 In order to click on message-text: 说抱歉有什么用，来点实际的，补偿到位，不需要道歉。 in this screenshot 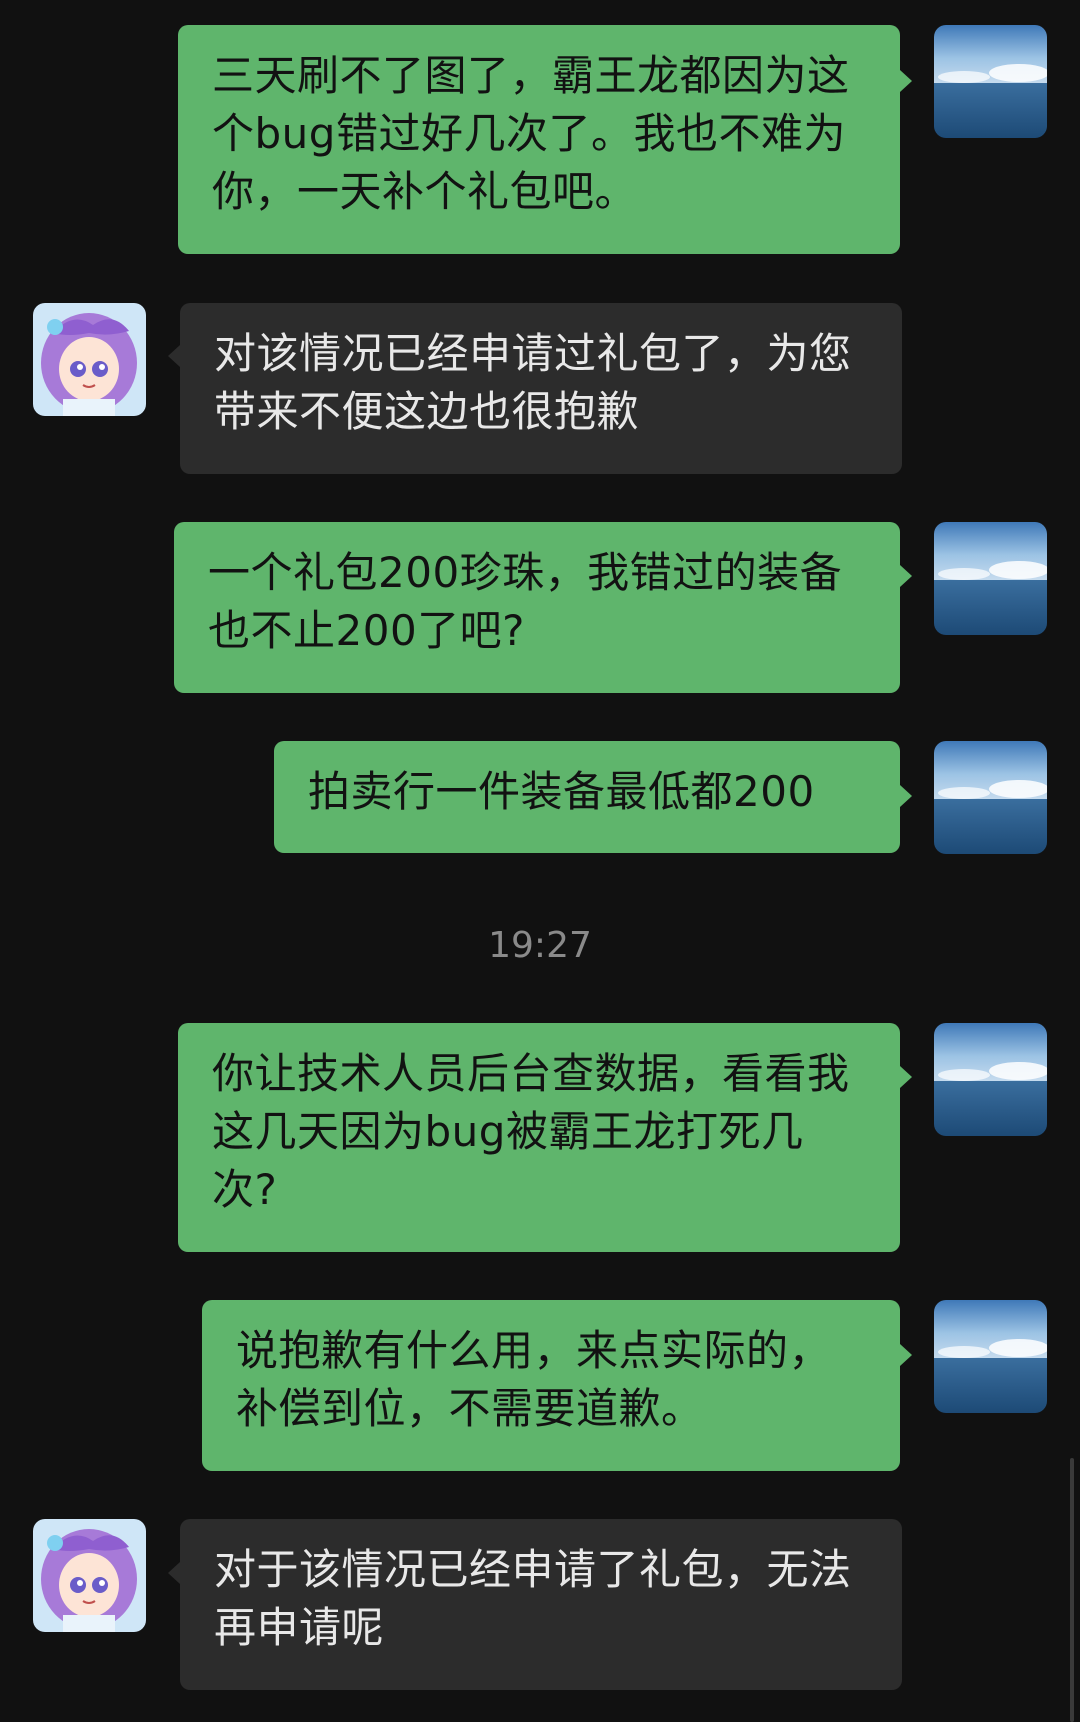, I will do `click(534, 1379)`.